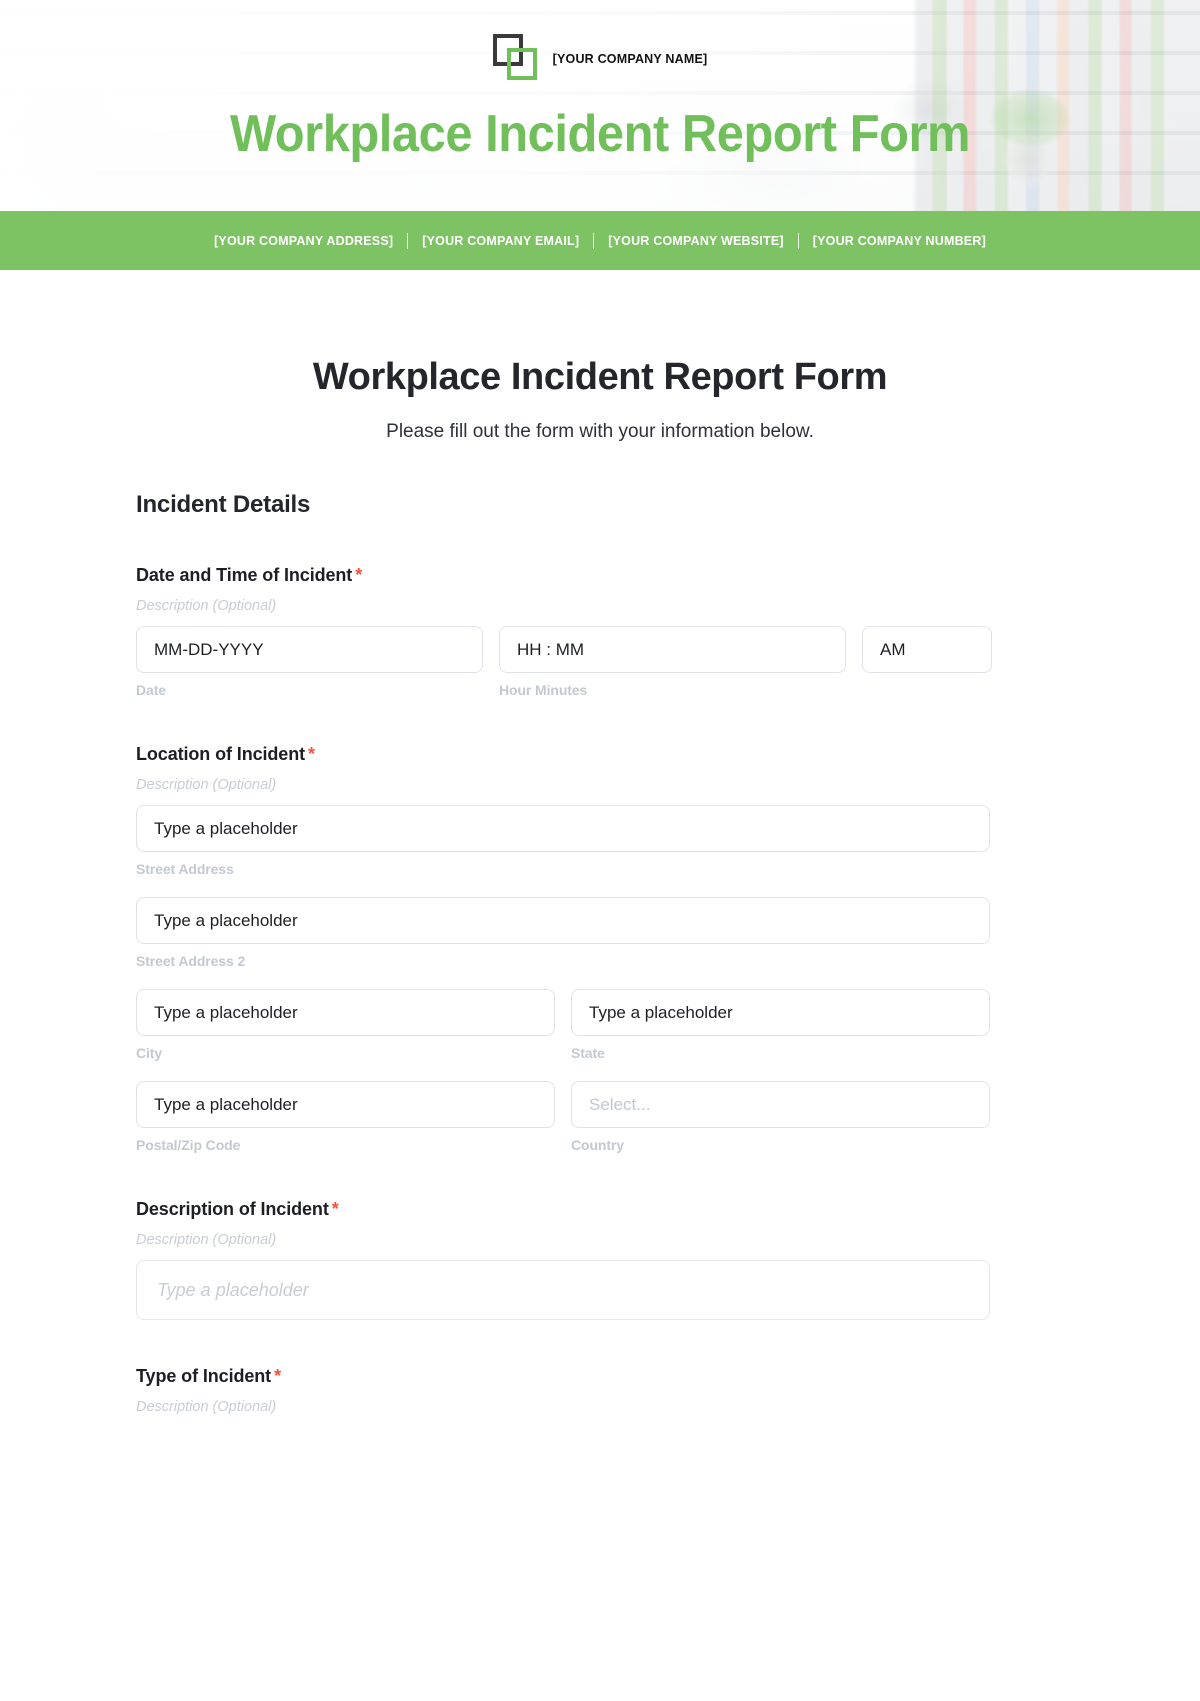 The image size is (1200, 1701). What do you see at coordinates (220, 754) in the screenshot?
I see `field-label-text: Location of Incident` at bounding box center [220, 754].